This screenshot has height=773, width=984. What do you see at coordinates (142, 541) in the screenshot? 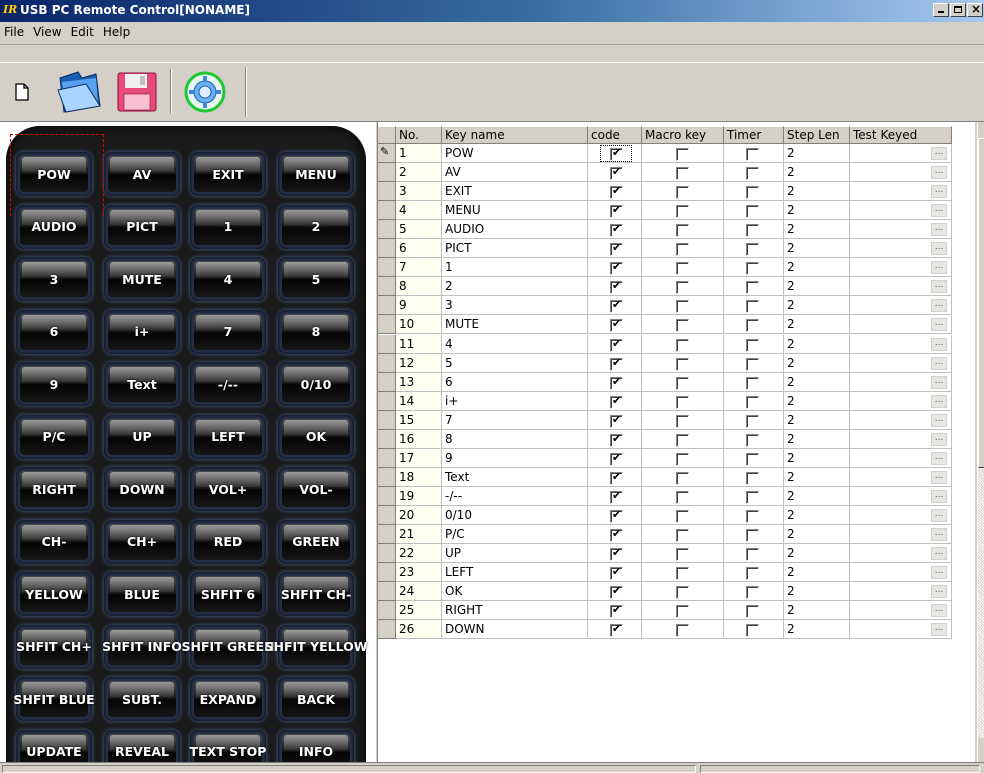
I see `remote-key-ch: CH+` at bounding box center [142, 541].